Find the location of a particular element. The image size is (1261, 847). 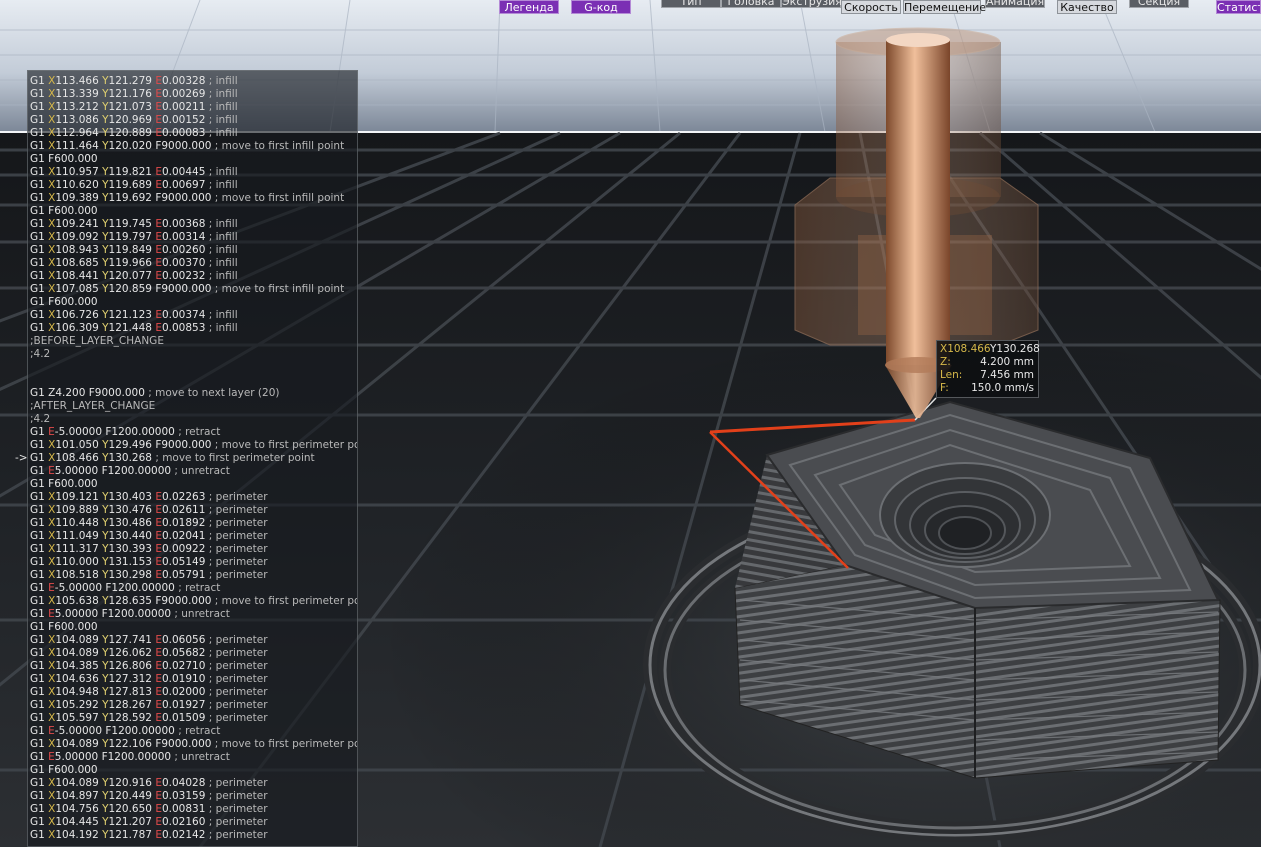

gcode-comment: ; perimeter is located at coordinates (238, 666).